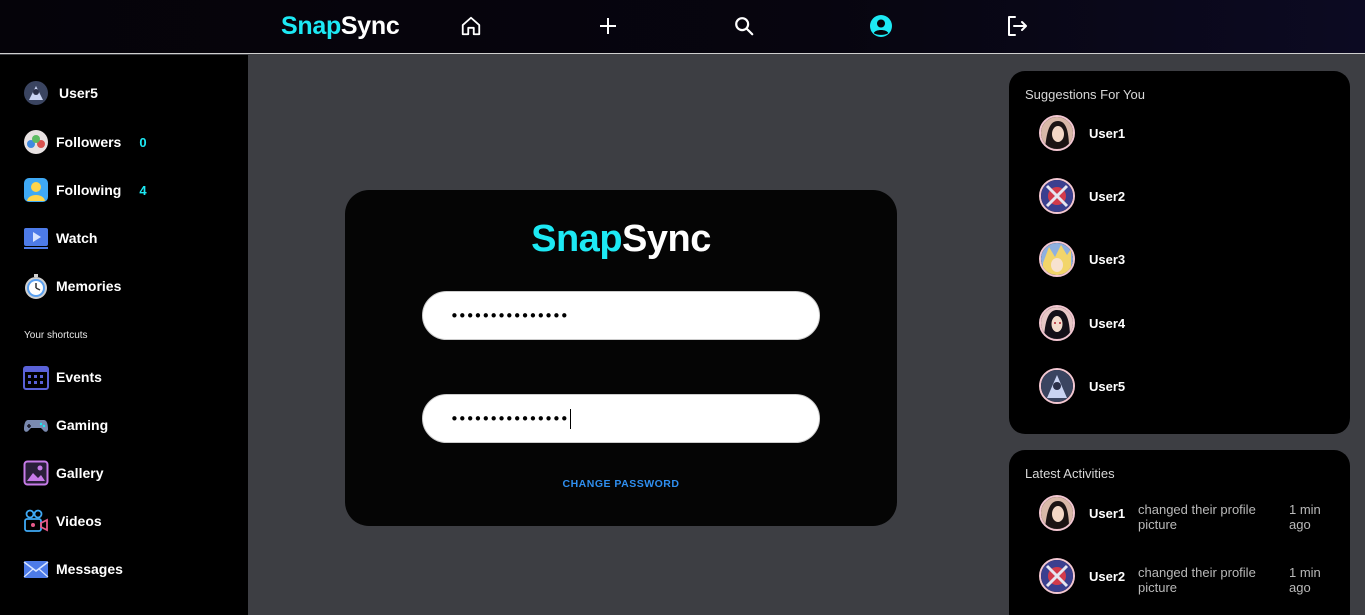 The image size is (1365, 615). What do you see at coordinates (1107, 133) in the screenshot?
I see `suggestion-username: User1` at bounding box center [1107, 133].